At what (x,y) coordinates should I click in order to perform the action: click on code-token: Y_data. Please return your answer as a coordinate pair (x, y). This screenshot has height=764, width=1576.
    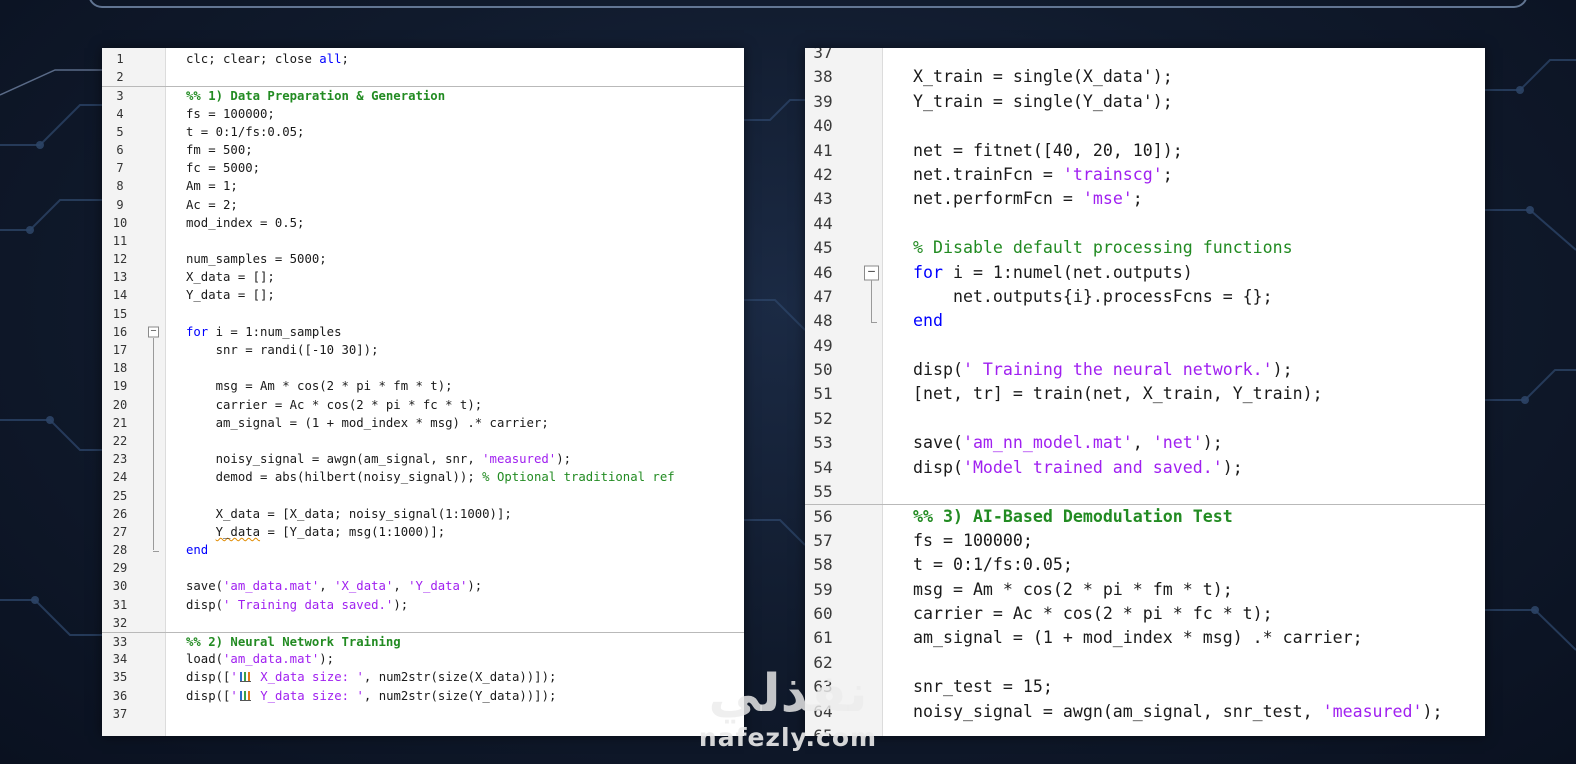
    Looking at the image, I should click on (238, 531).